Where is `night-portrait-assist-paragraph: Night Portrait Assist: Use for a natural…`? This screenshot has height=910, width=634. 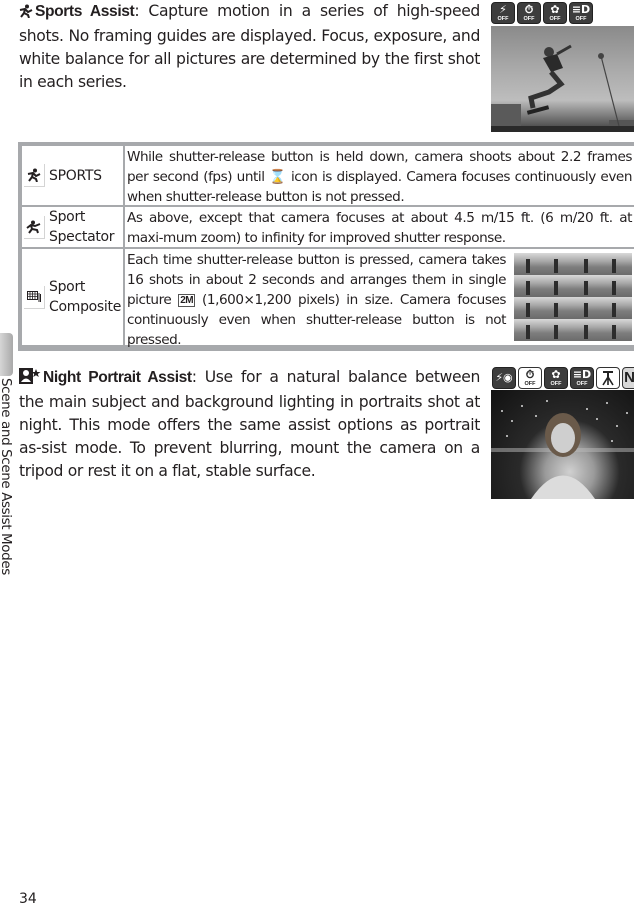
night-portrait-assist-paragraph: Night Portrait Assist: Use for a natural… is located at coordinates (249, 424).